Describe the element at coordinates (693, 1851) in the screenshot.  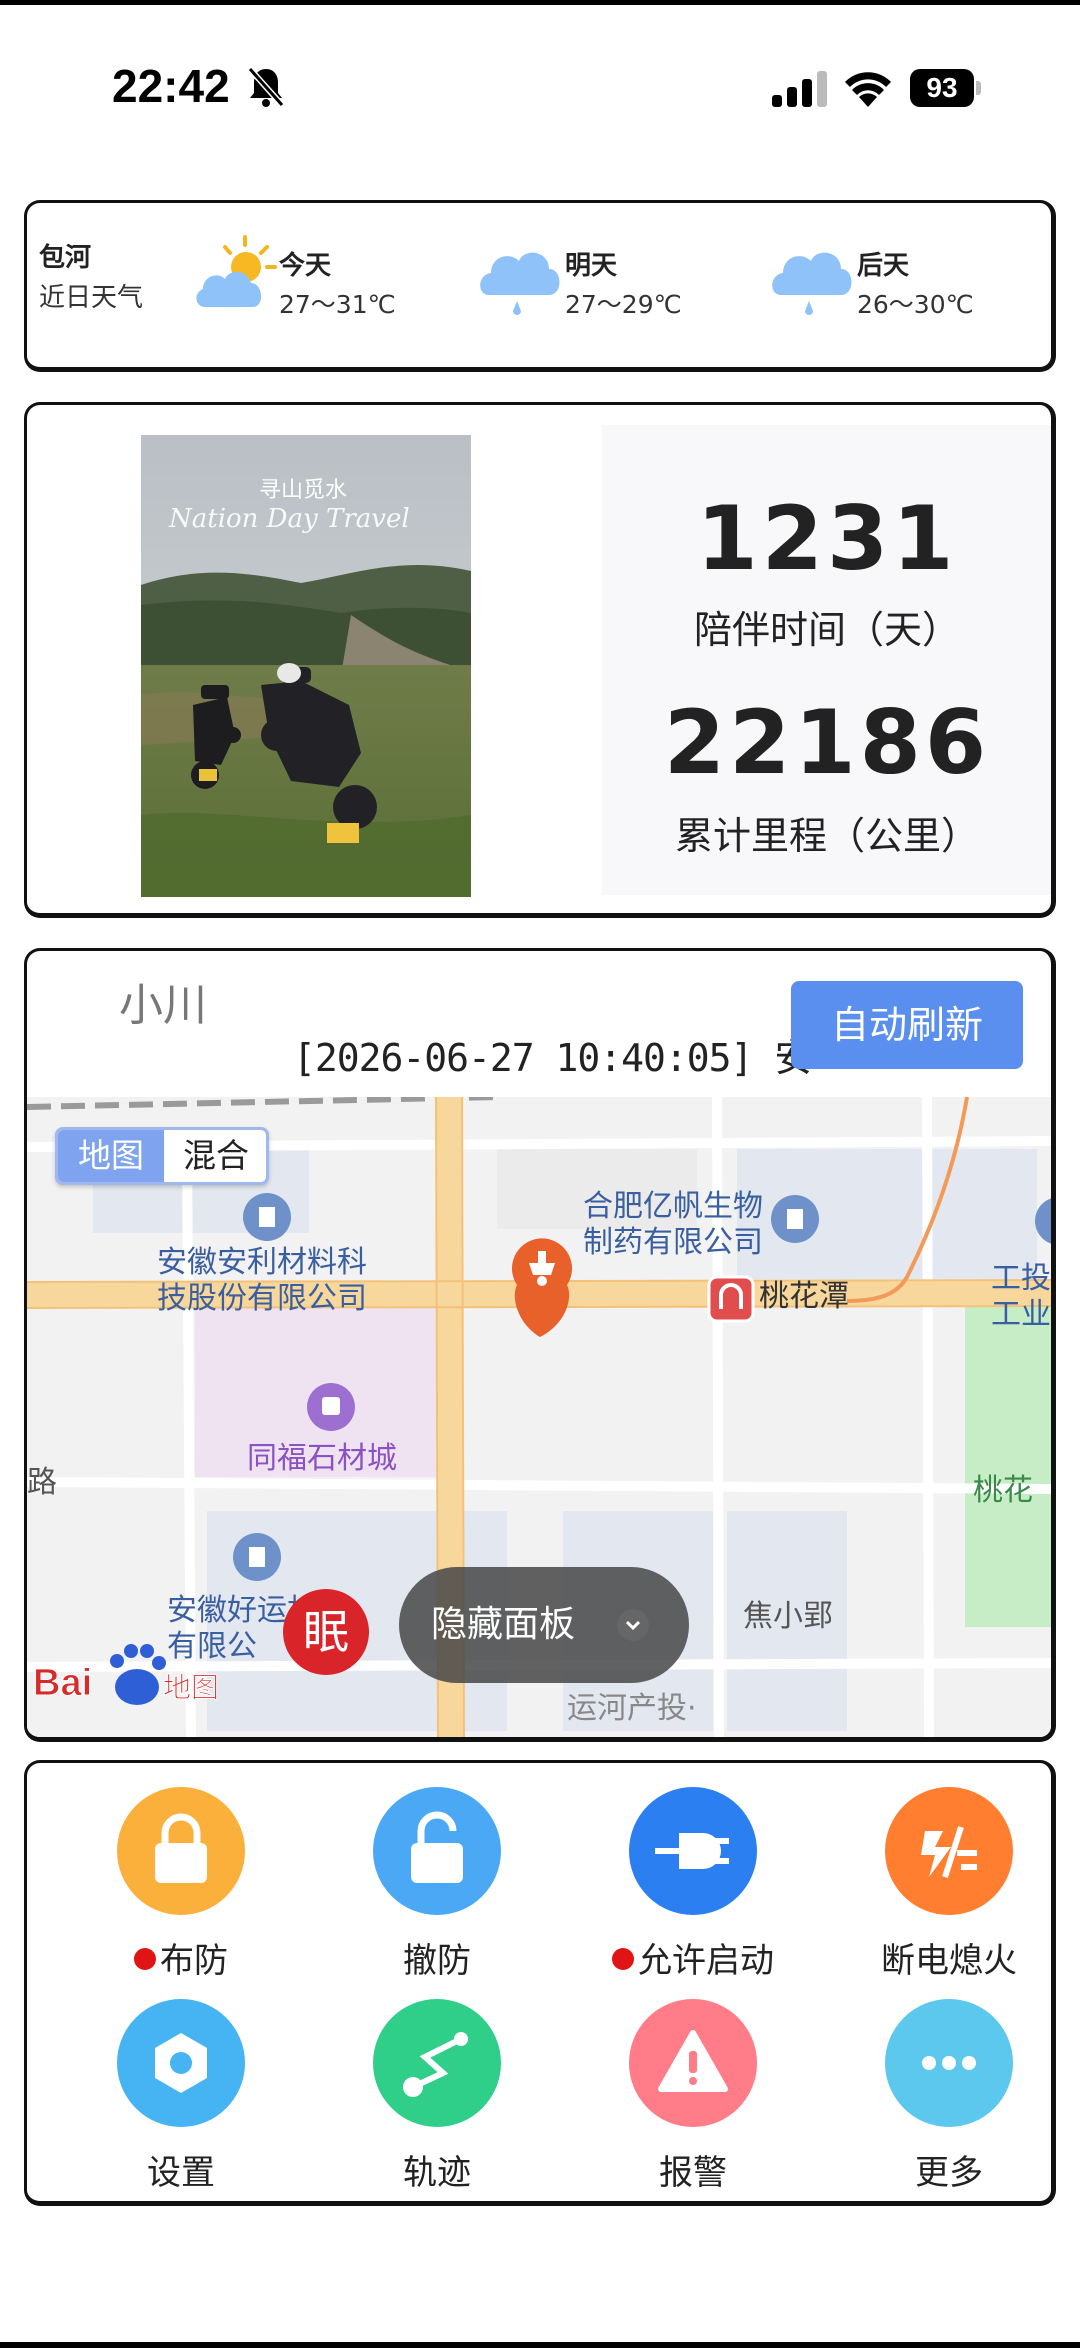
I see `plug-icon` at that location.